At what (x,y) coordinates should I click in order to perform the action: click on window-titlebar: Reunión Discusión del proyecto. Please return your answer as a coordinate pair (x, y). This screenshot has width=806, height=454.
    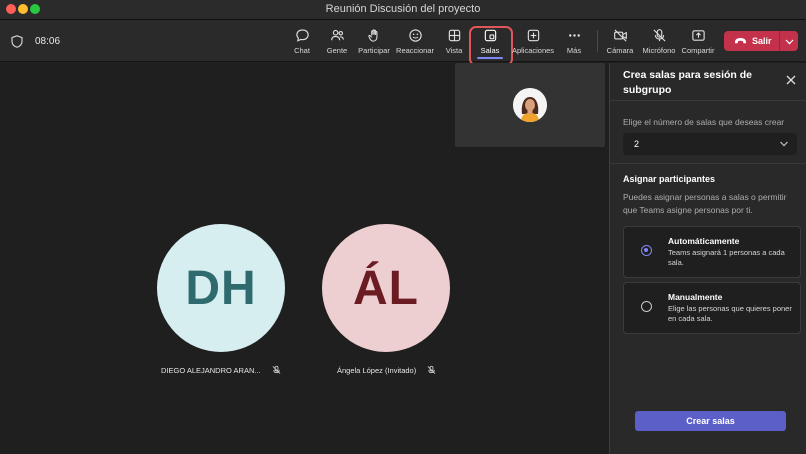
    Looking at the image, I should click on (403, 10).